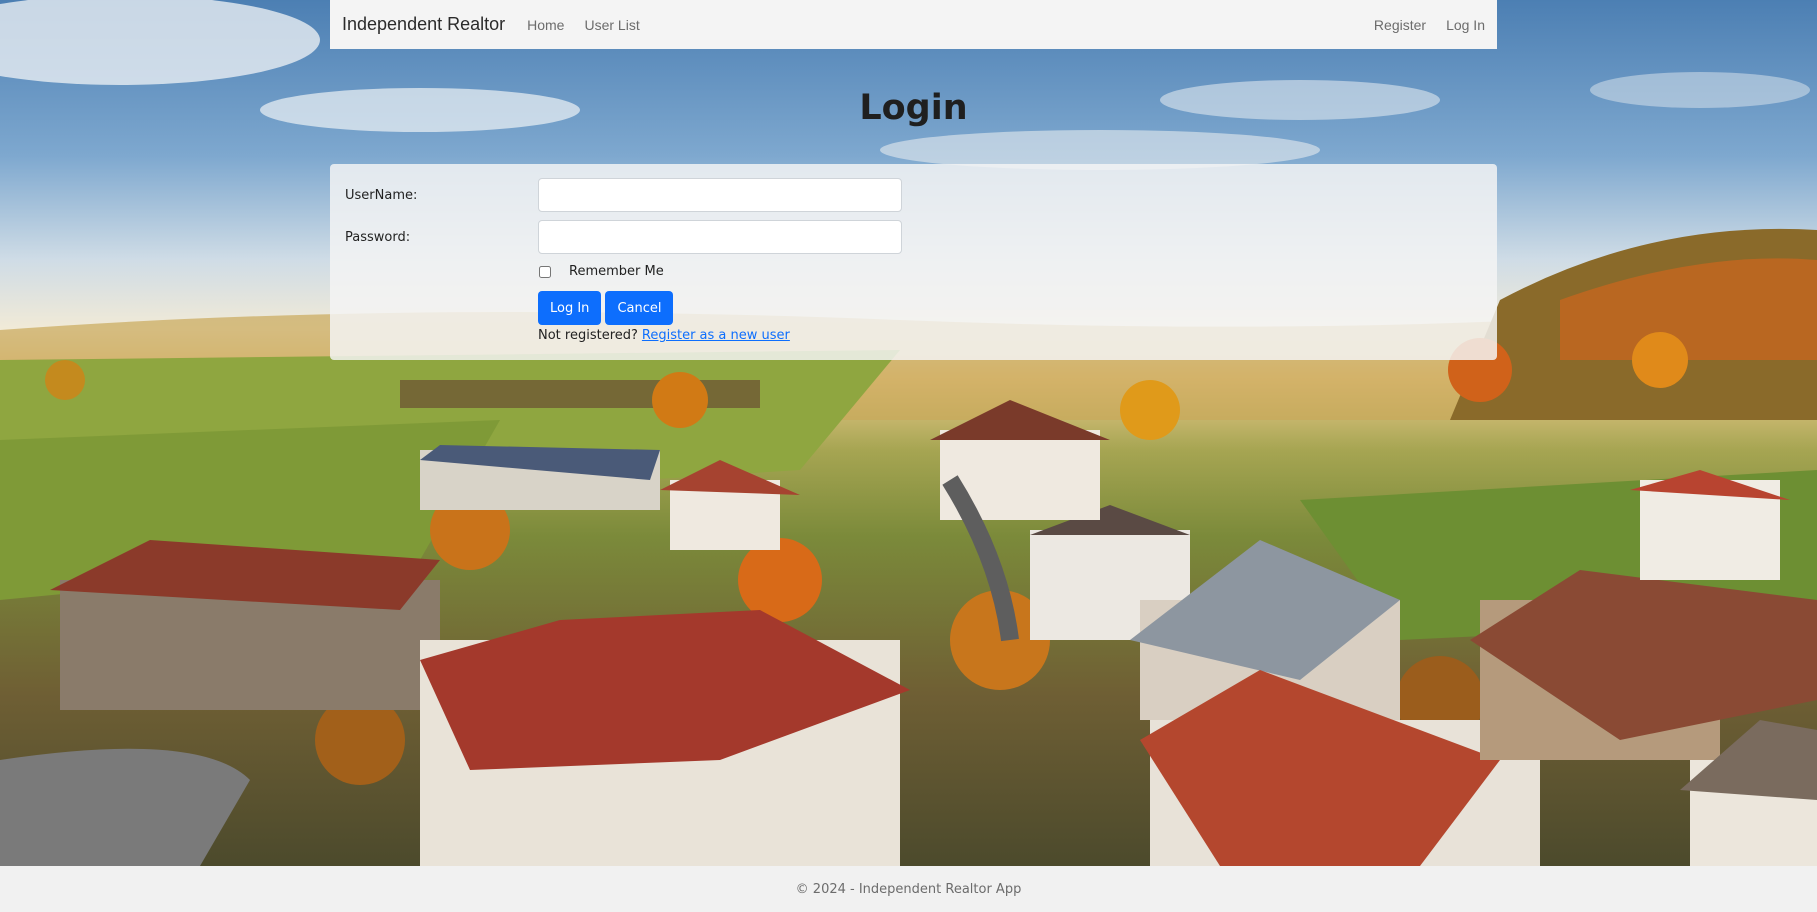  Describe the element at coordinates (588, 335) in the screenshot. I see `not-registered-text: Not registered?` at that location.